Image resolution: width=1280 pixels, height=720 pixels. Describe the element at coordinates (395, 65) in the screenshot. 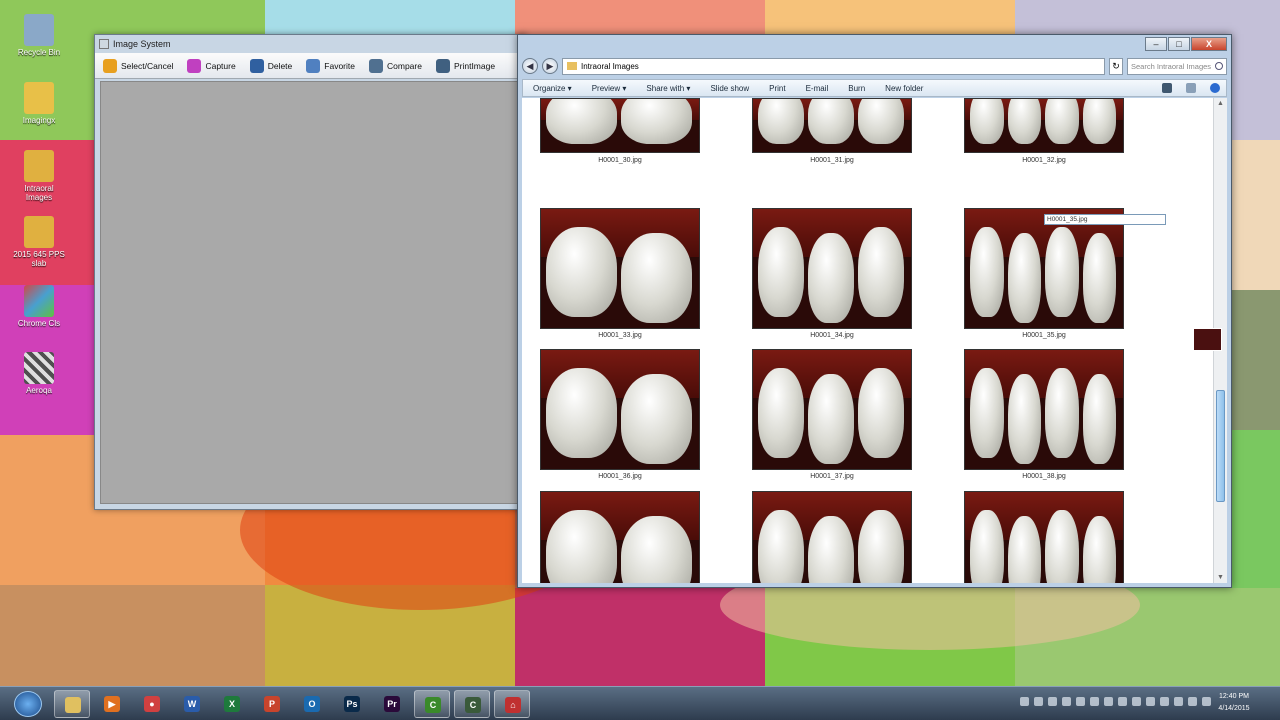

I see `compare-button: Compare` at that location.